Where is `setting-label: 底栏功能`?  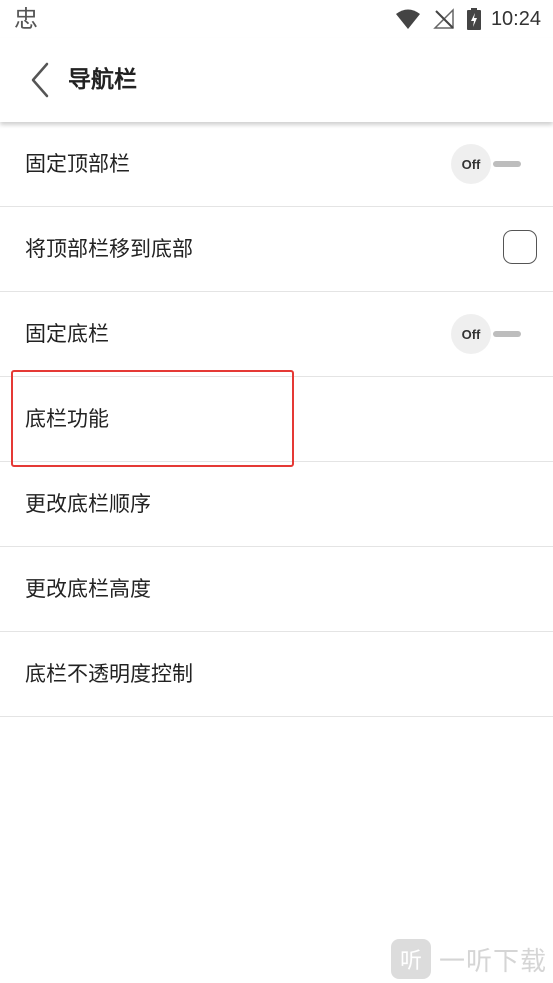
setting-label: 底栏功能 is located at coordinates (67, 419).